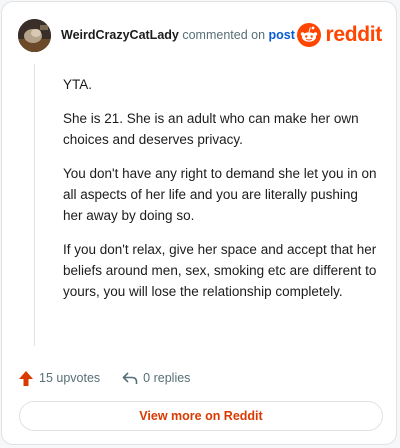 Image resolution: width=400 pixels, height=448 pixels. Describe the element at coordinates (282, 35) in the screenshot. I see `post-link: post` at that location.